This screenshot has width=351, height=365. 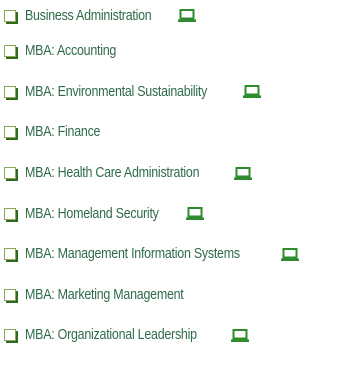 I want to click on program-label-wrap: Business Administration, so click(x=111, y=16).